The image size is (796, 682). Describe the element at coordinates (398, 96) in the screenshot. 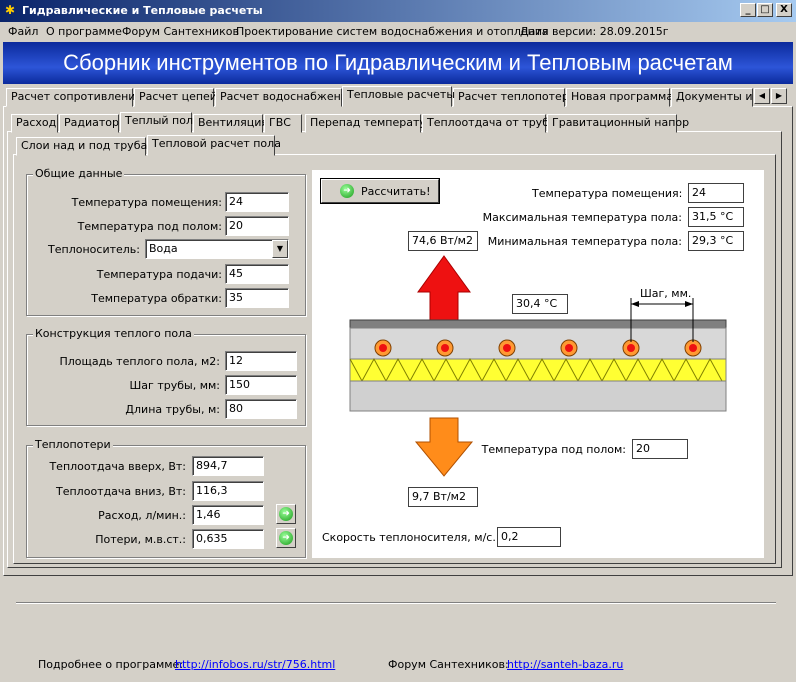

I see `tab-thermal: Тепловые расчеты` at that location.